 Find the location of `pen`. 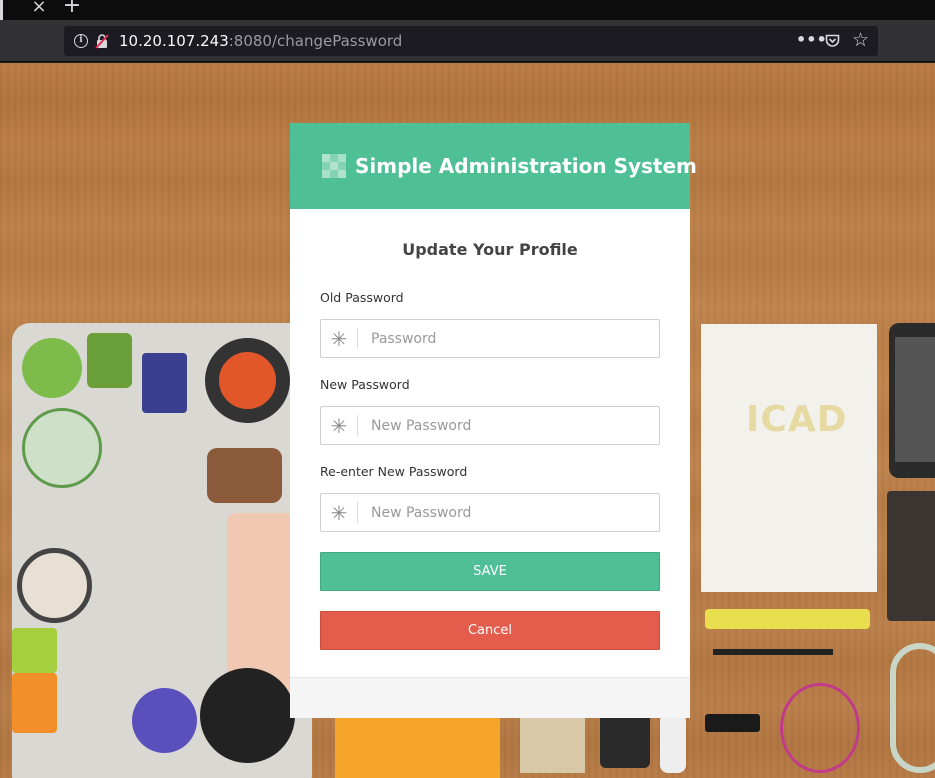

pen is located at coordinates (673, 743).